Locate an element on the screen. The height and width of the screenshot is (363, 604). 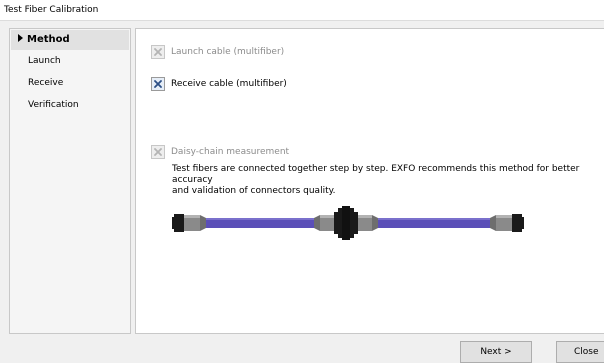
window-title: Test Fiber Calibration is located at coordinates (51, 10).